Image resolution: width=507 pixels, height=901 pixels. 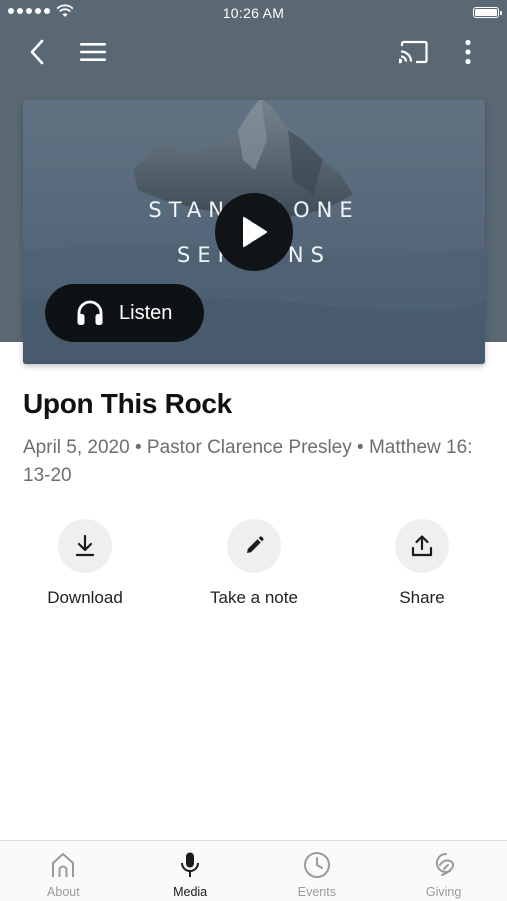 I want to click on status-time: 10:26 AM, so click(x=253, y=13).